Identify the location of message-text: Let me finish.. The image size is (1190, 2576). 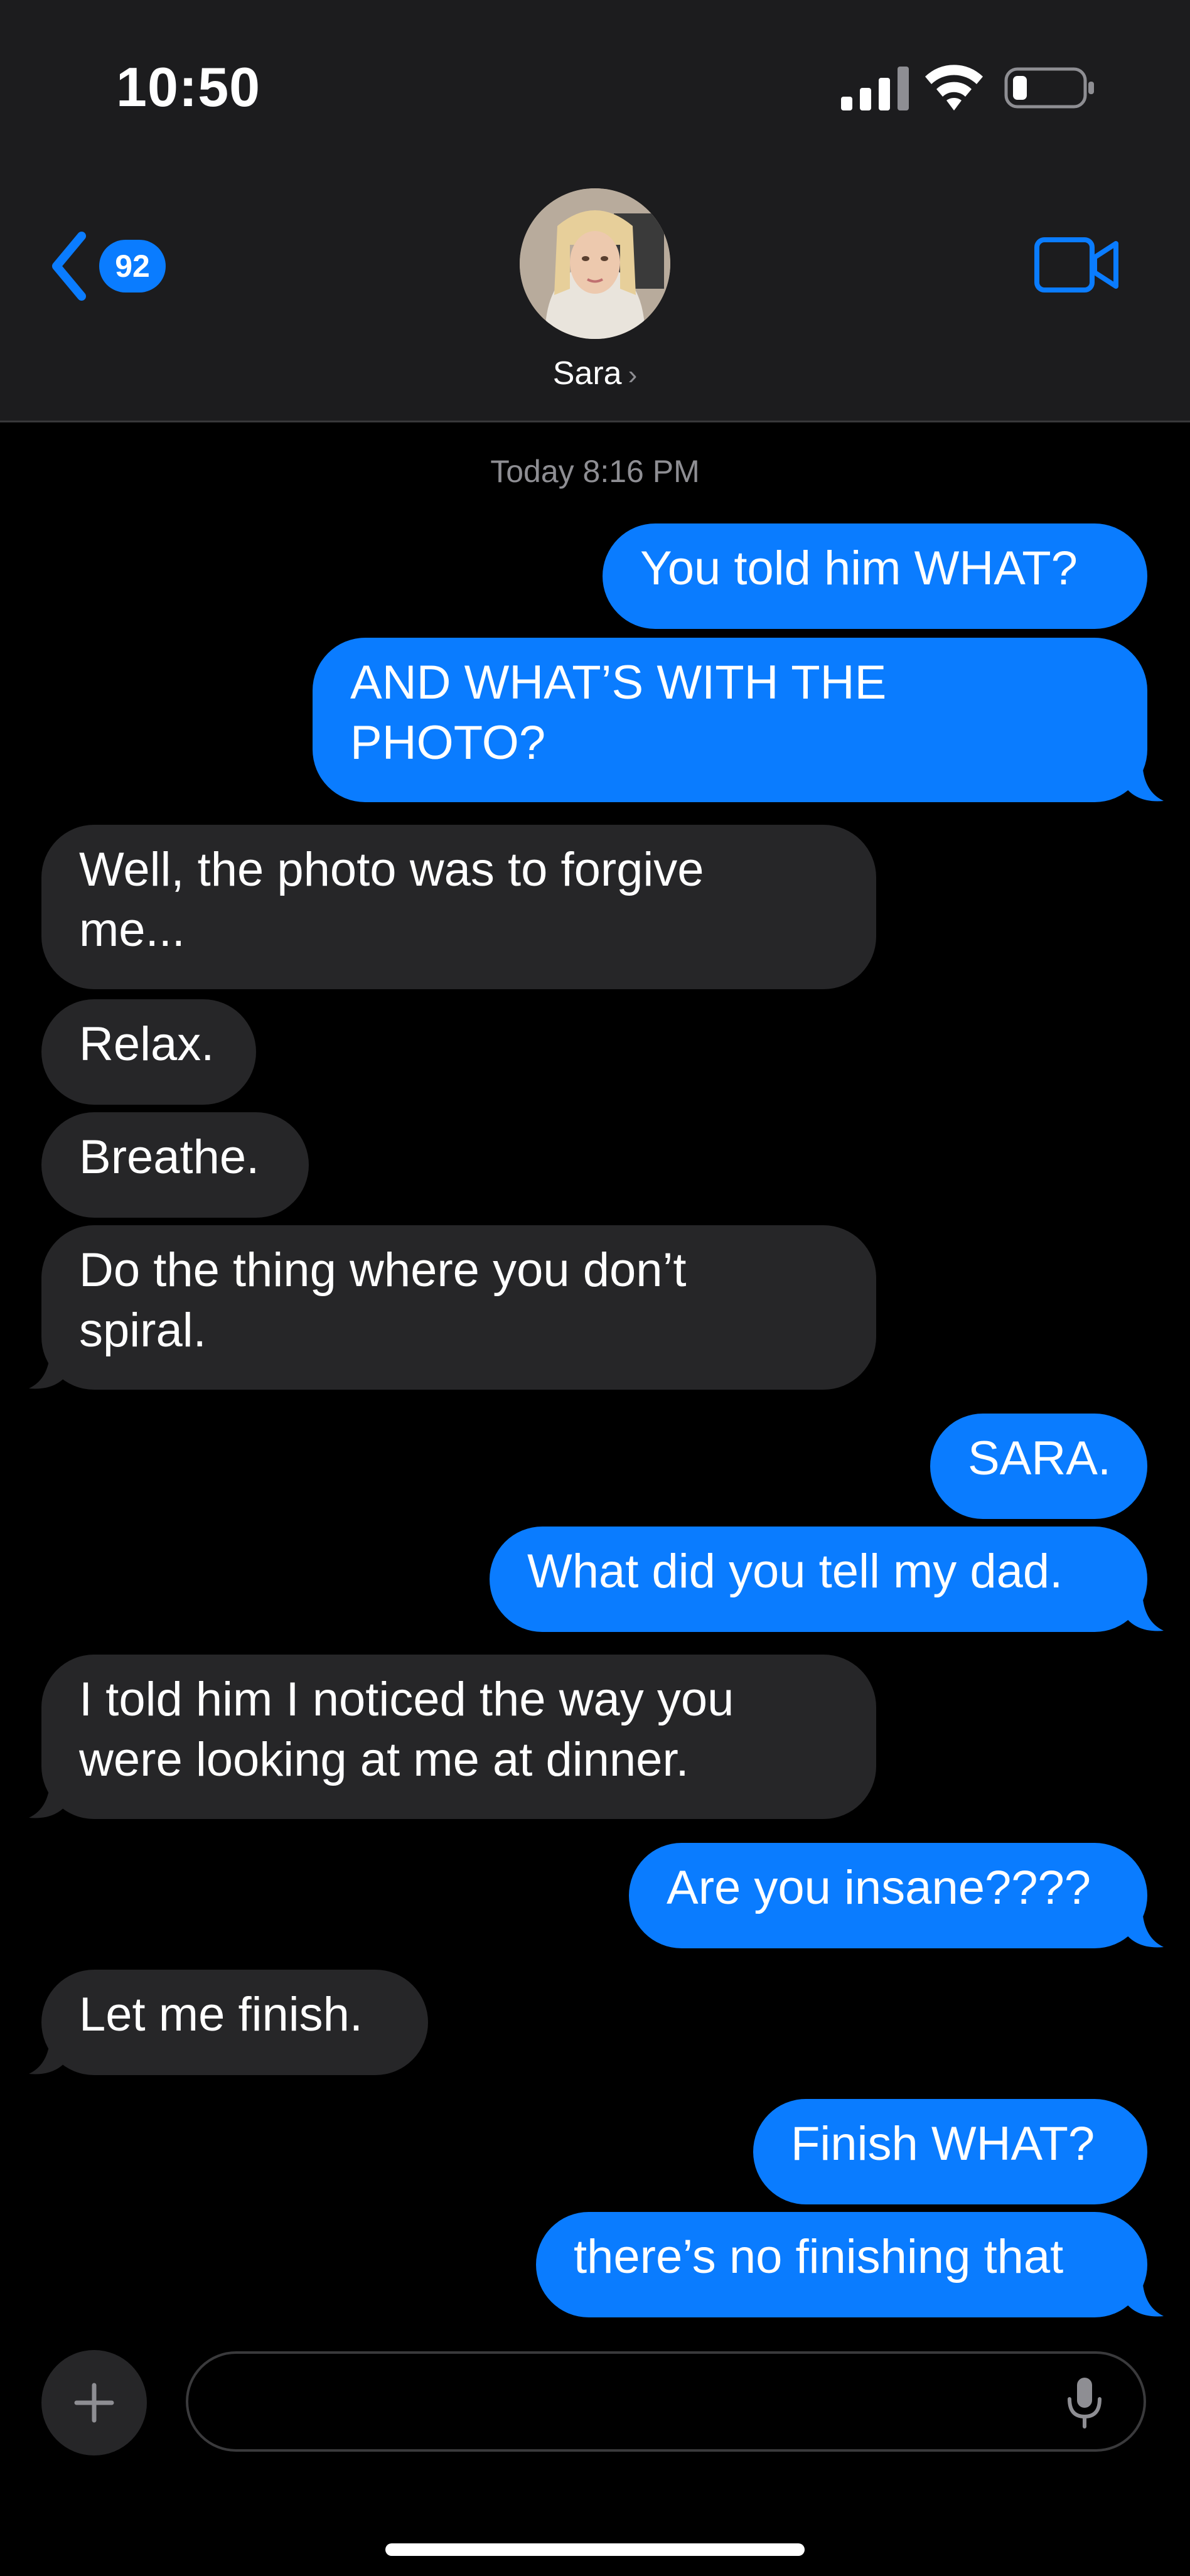
(221, 2014).